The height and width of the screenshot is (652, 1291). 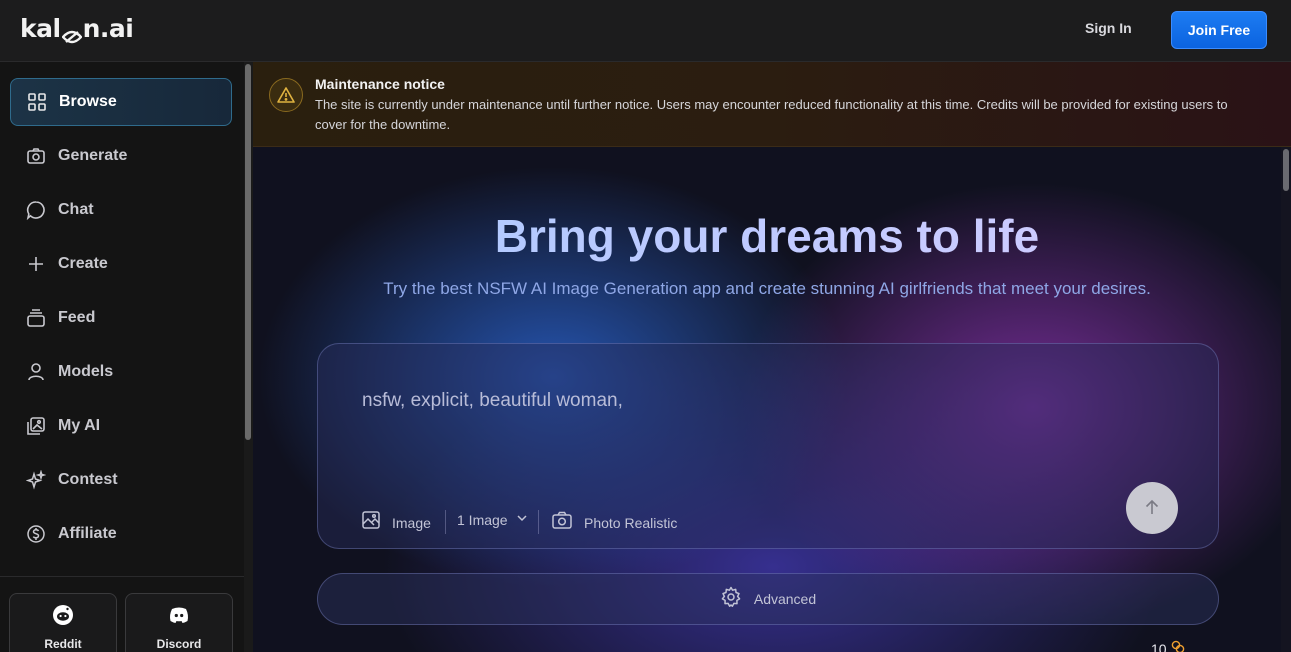 What do you see at coordinates (36, 318) in the screenshot?
I see `stack-icon` at bounding box center [36, 318].